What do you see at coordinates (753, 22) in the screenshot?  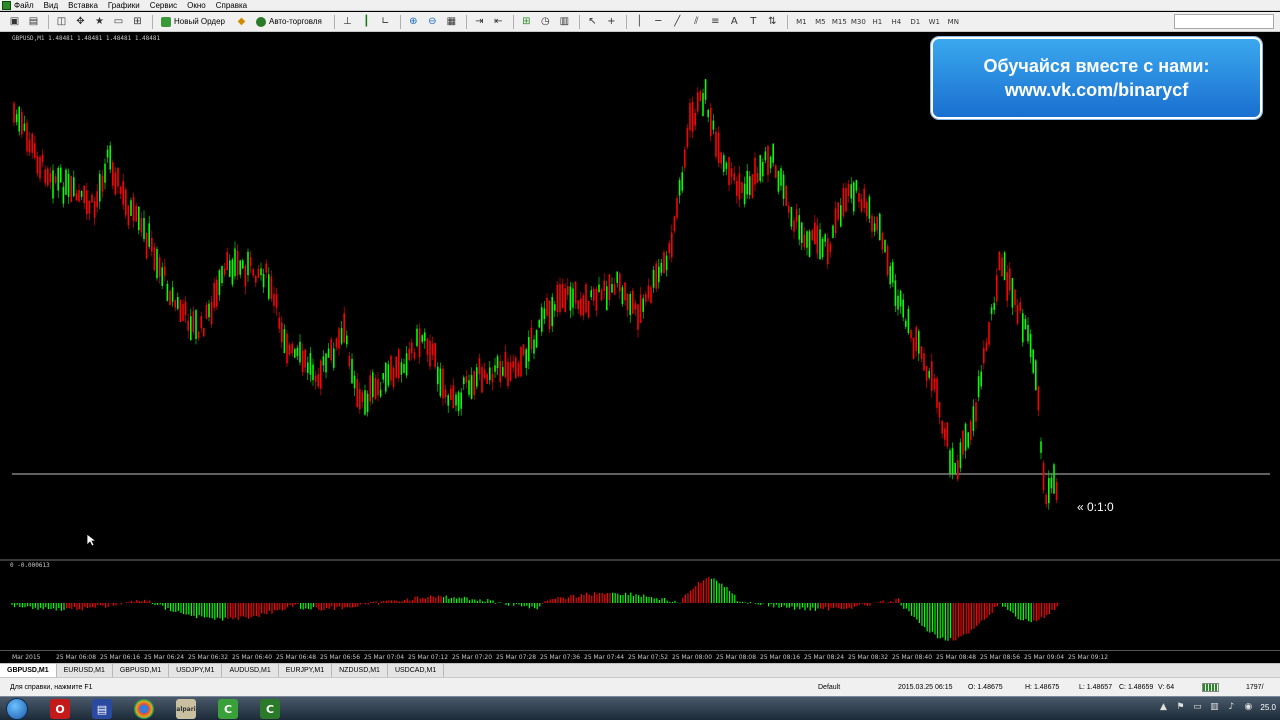 I see `text-label-icon: T` at bounding box center [753, 22].